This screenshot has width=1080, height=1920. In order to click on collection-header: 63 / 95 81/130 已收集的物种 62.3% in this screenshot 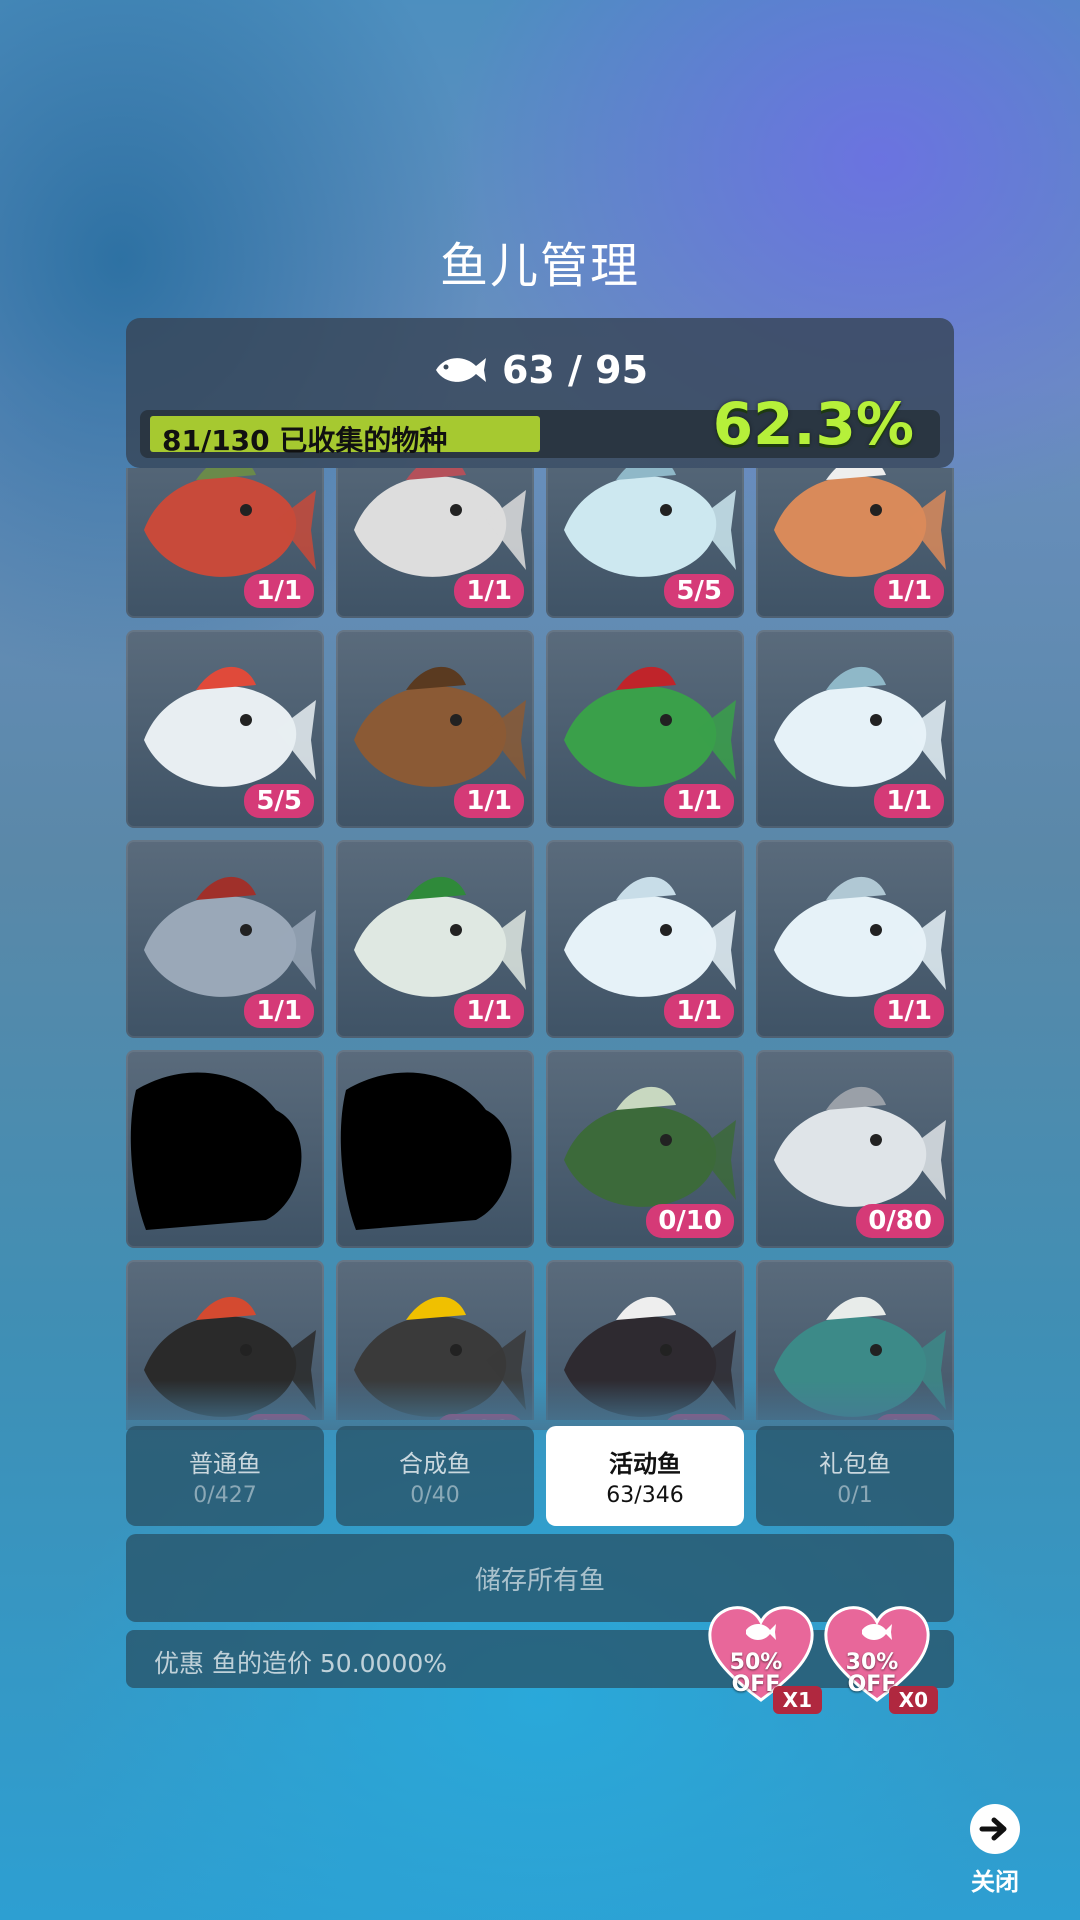, I will do `click(540, 393)`.